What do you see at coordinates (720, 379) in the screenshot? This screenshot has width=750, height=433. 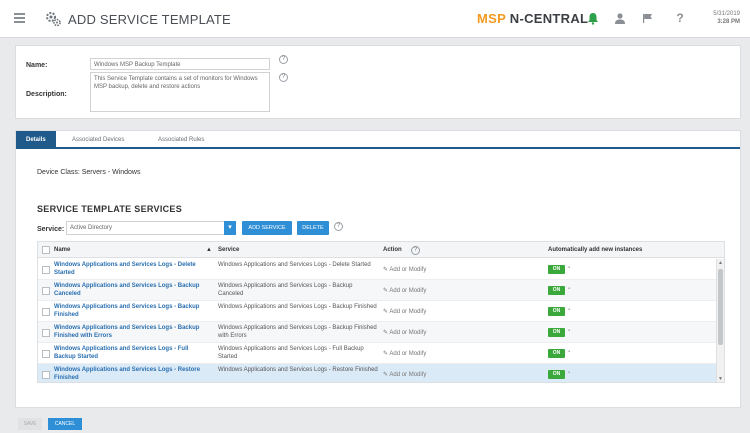 I see `scroll-down-icon: ▼` at bounding box center [720, 379].